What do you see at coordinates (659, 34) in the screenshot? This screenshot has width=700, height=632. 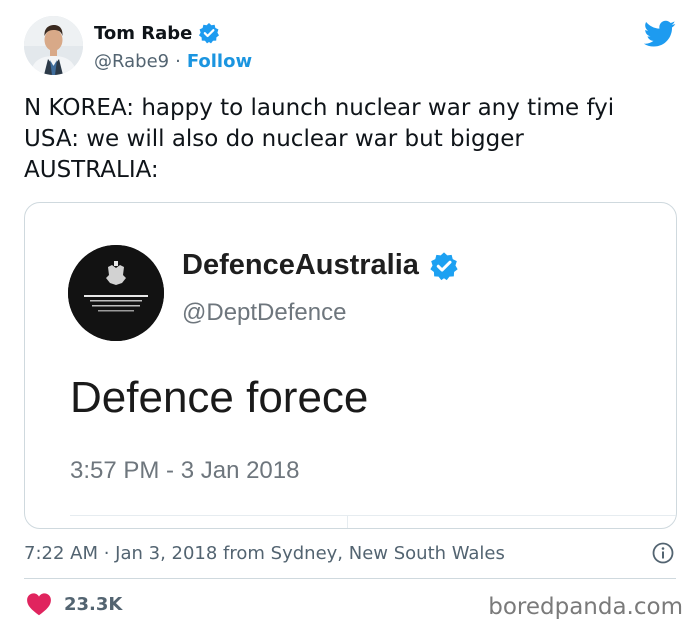 I see `twitter-bird-icon` at bounding box center [659, 34].